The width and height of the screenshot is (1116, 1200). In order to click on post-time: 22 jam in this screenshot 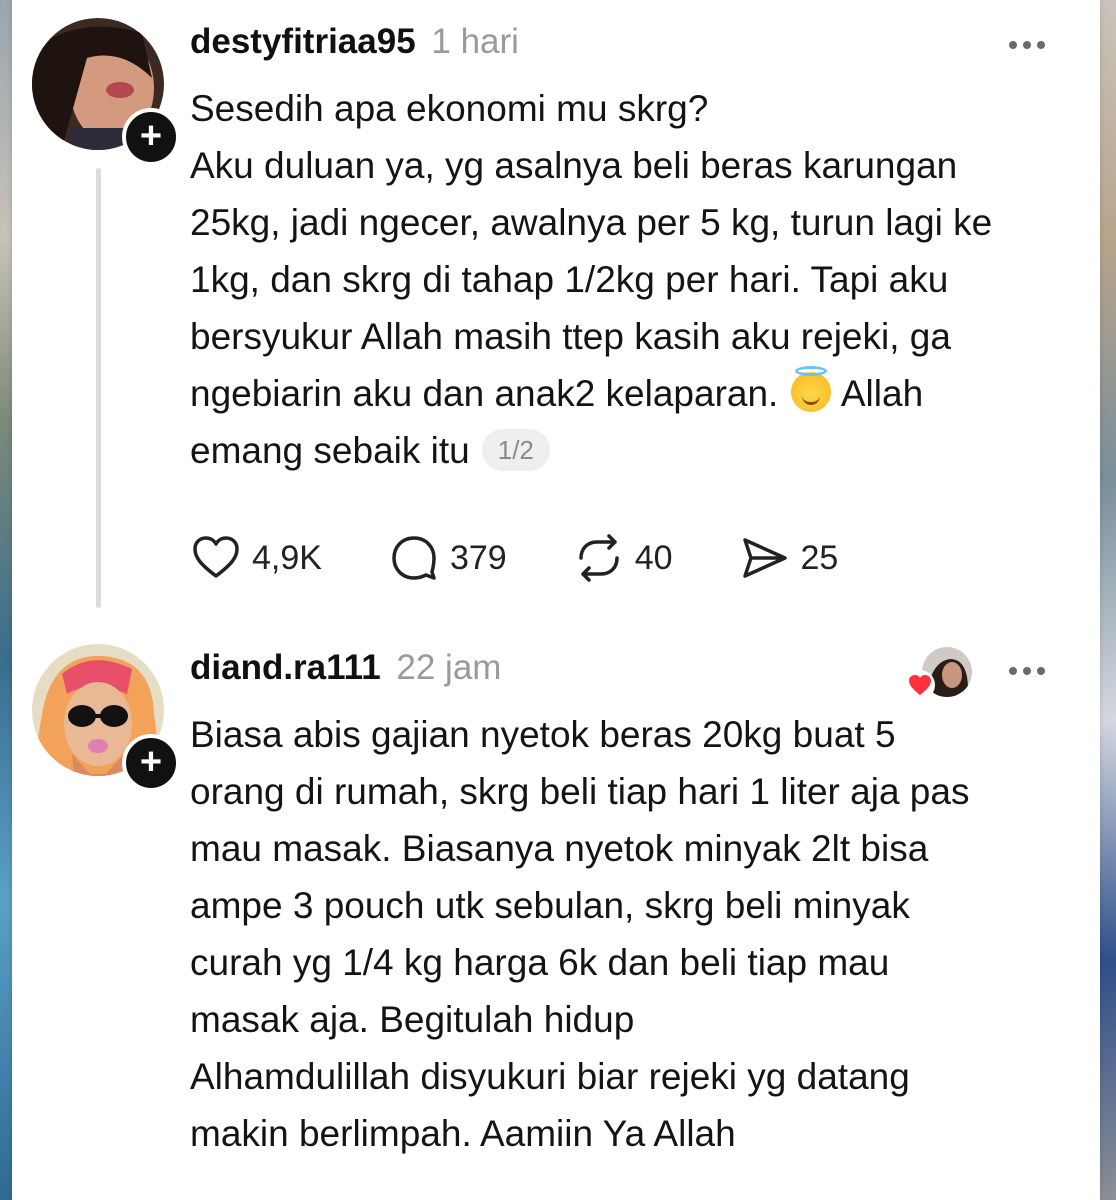, I will do `click(449, 667)`.